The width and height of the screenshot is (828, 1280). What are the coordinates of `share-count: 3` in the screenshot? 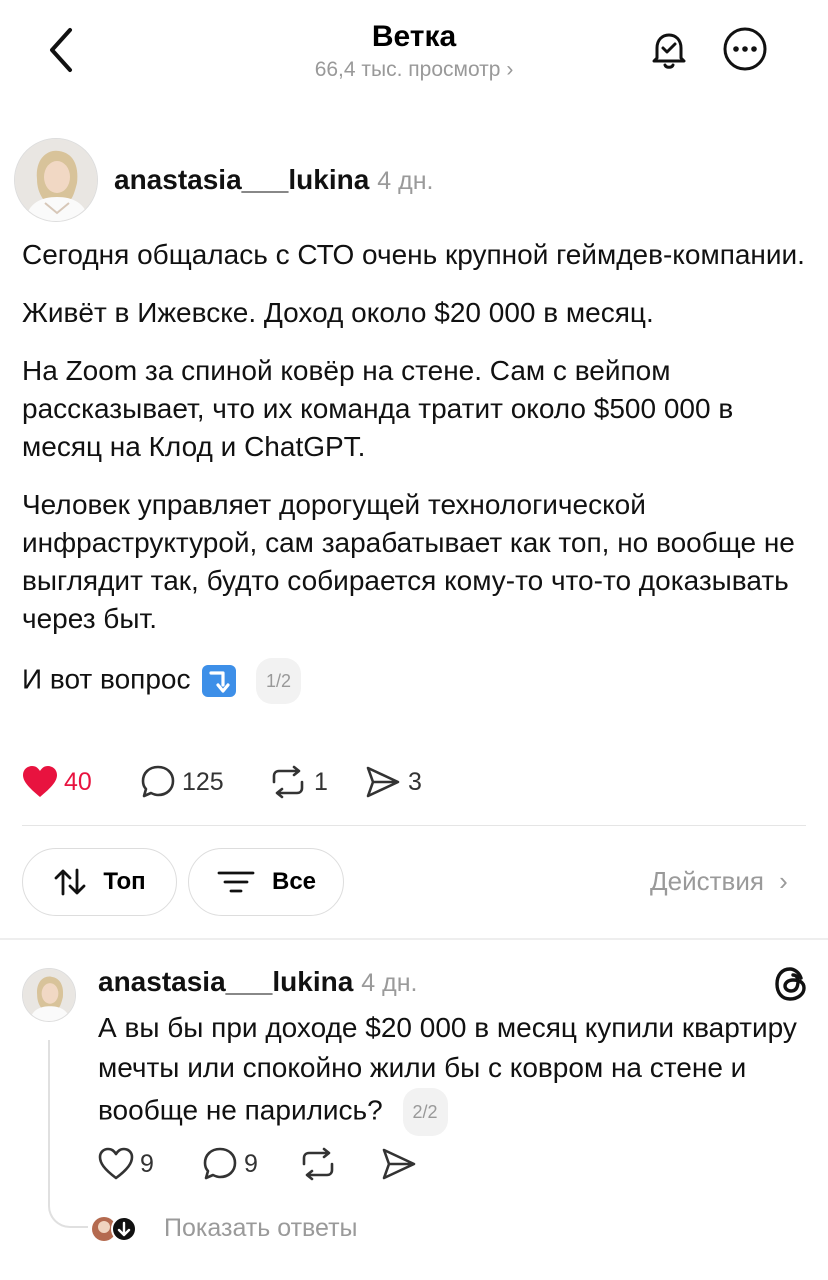 It's located at (415, 781).